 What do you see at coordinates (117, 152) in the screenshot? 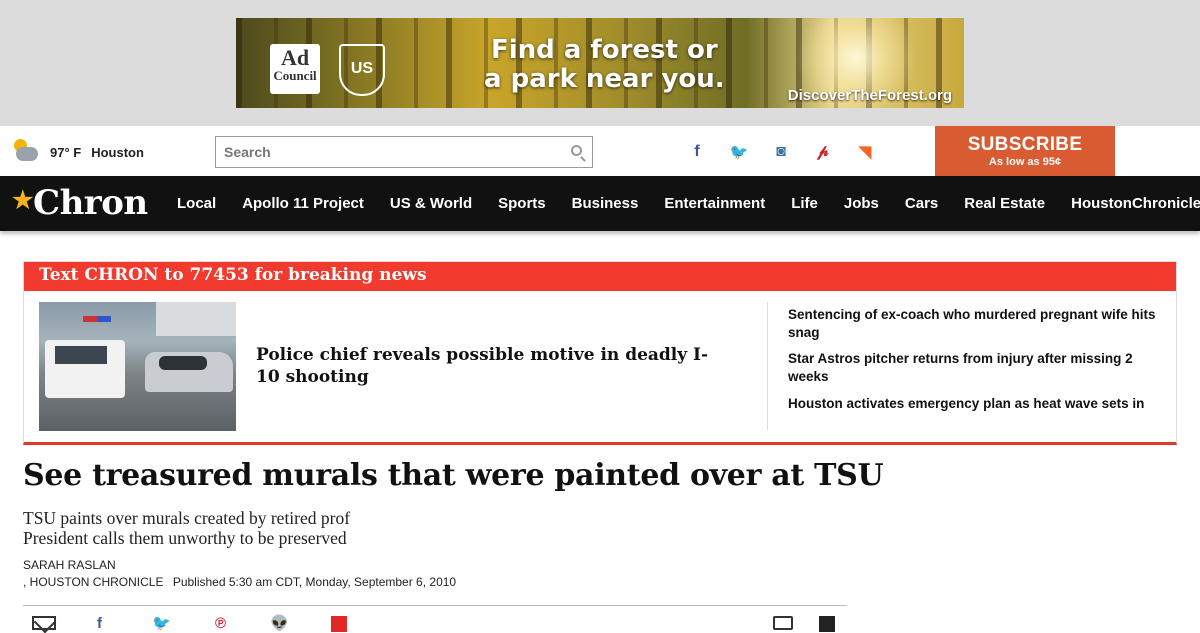
I see `weather-city: Houston` at bounding box center [117, 152].